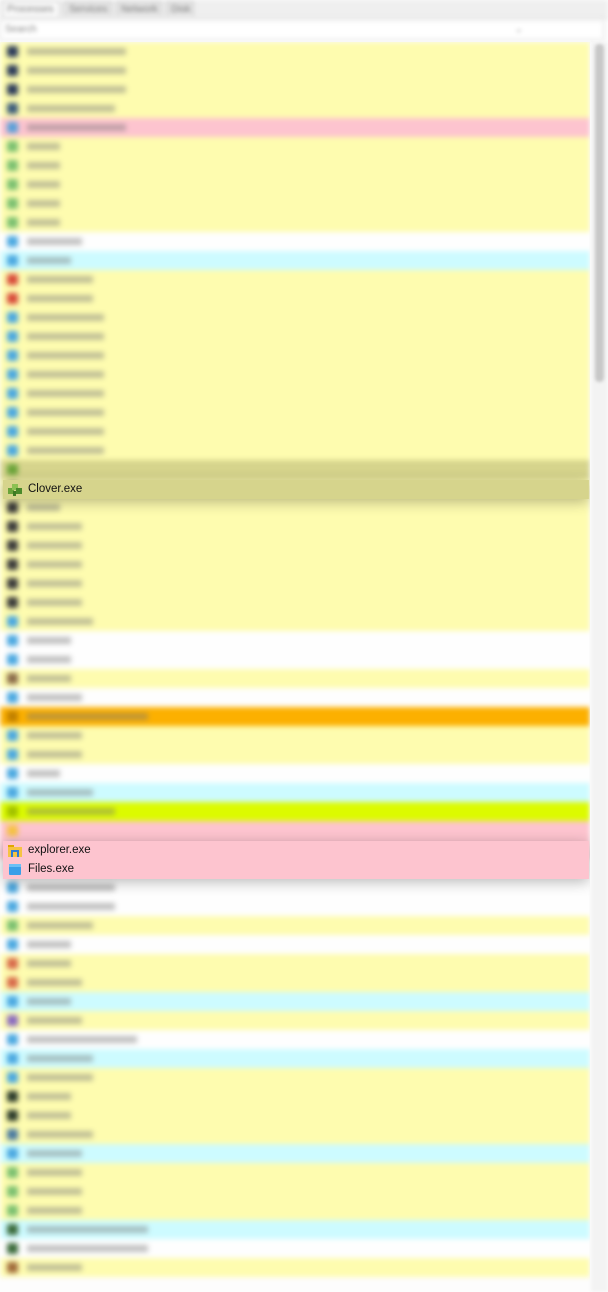 The width and height of the screenshot is (608, 1292). Describe the element at coordinates (519, 30) in the screenshot. I see `chevron-down-icon: ⌄` at that location.